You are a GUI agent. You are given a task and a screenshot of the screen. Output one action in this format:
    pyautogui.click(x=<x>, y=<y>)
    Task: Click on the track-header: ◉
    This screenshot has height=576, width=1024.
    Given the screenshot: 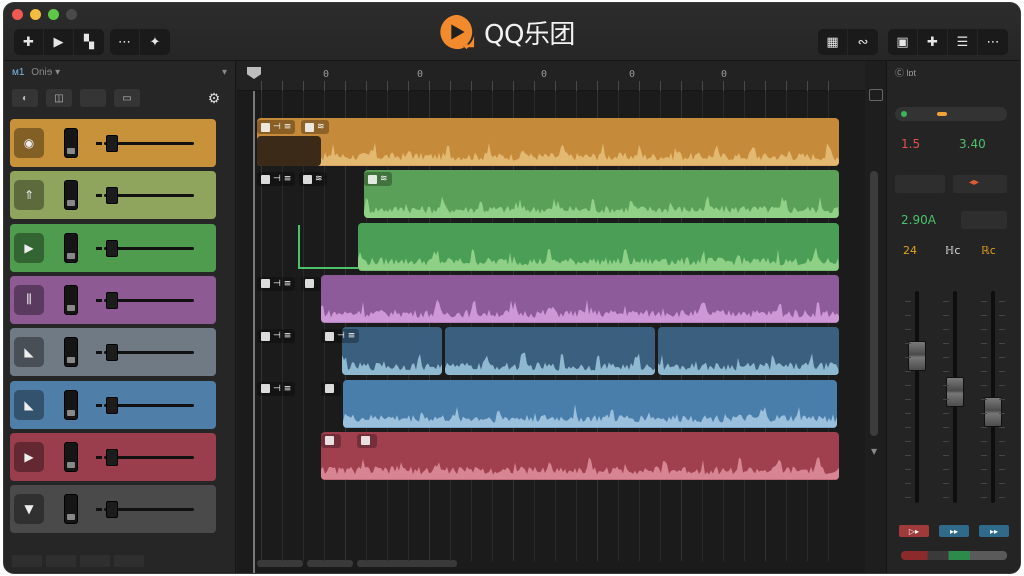 What is the action you would take?
    pyautogui.click(x=113, y=143)
    